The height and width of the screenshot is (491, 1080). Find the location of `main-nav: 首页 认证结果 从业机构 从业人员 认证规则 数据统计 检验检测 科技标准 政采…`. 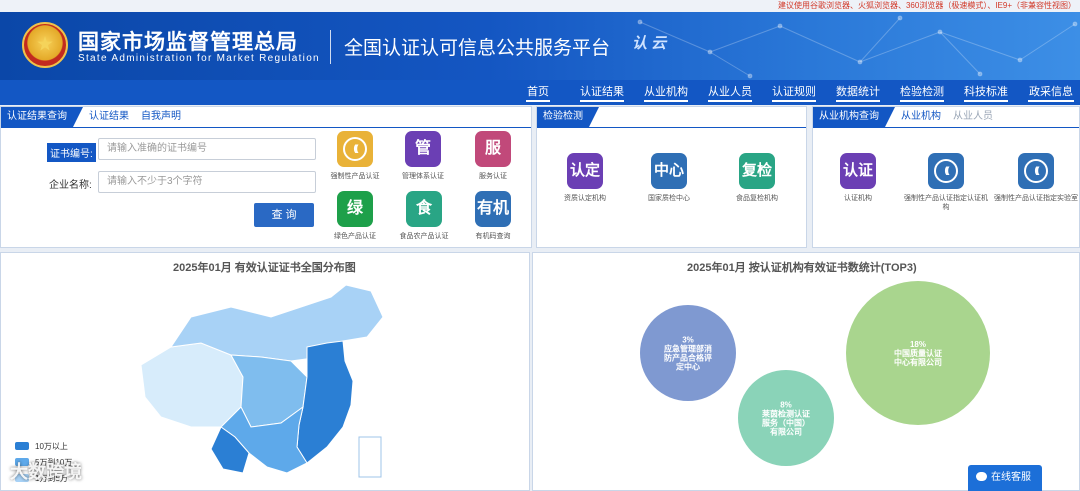

main-nav: 首页 认证结果 从业机构 从业人员 认证规则 数据统计 检验检测 科技标准 政采… is located at coordinates (540, 92).